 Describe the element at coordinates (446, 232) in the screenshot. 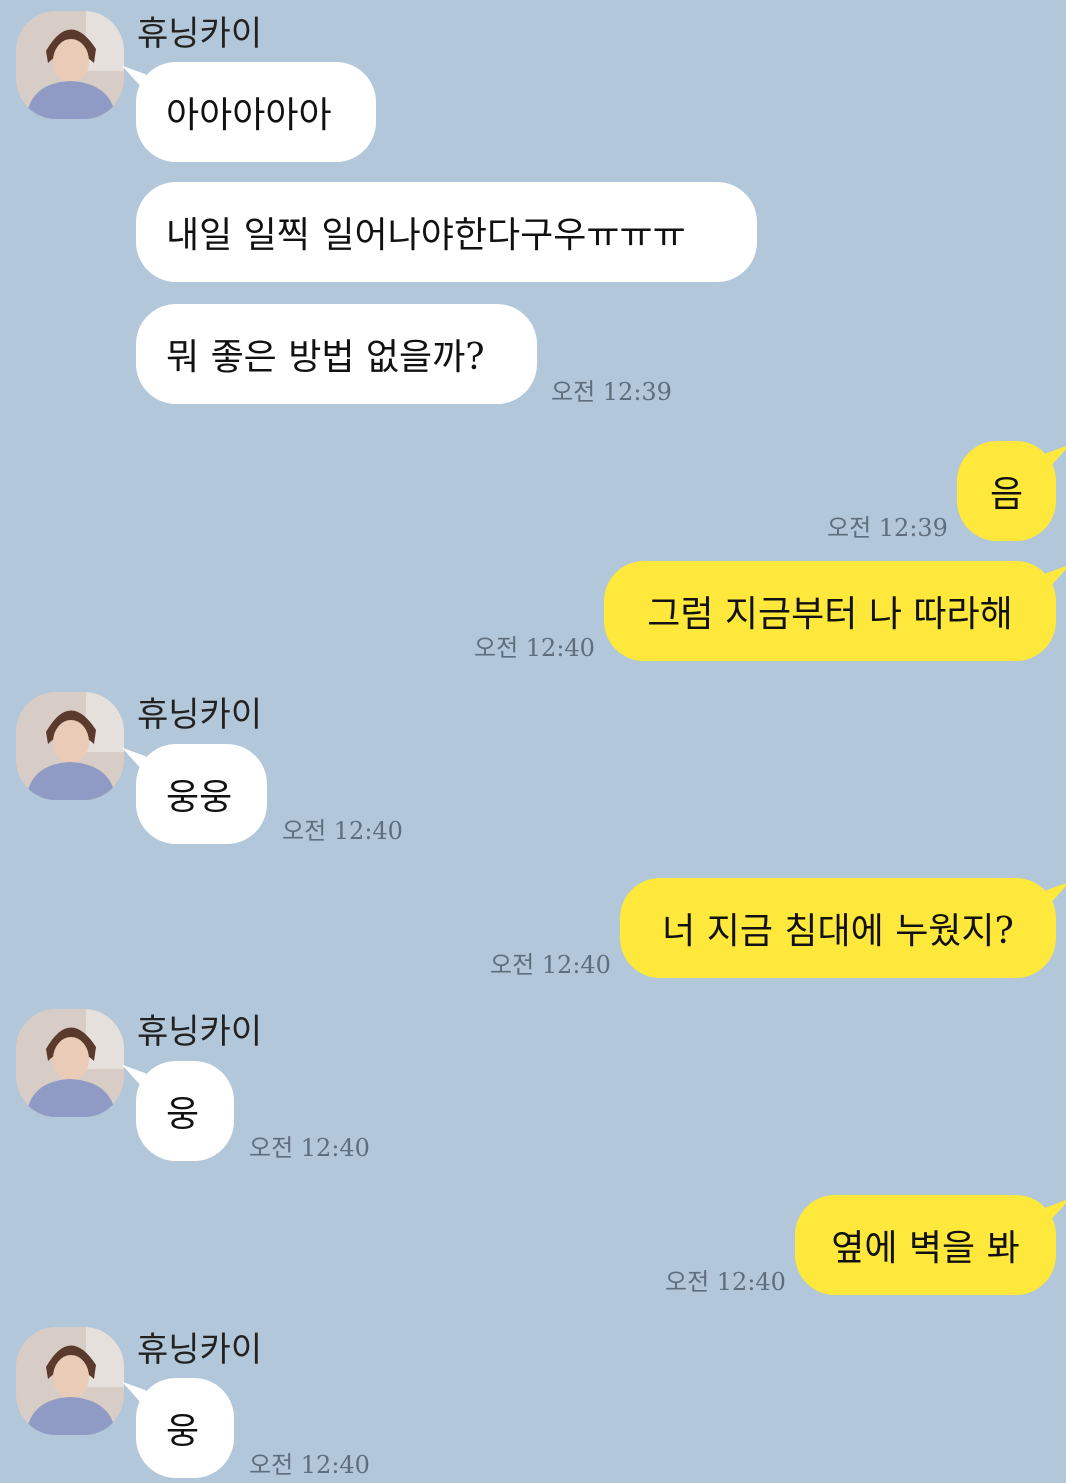

I see `message-bubble: 내일 일찍 일어나야한다구우ㅠㅠㅠ` at that location.